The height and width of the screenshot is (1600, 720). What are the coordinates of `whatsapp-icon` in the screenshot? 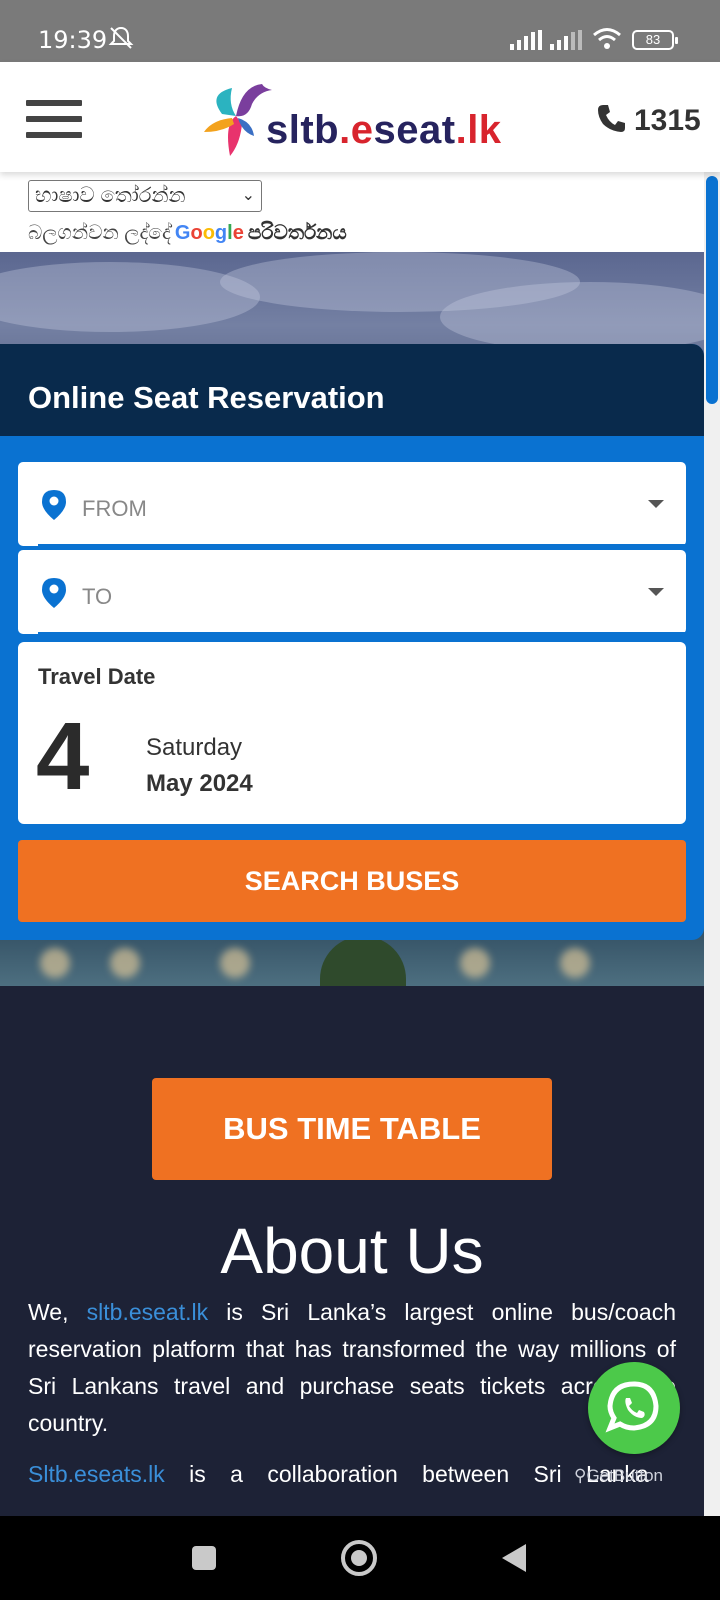 It's located at (632, 1407).